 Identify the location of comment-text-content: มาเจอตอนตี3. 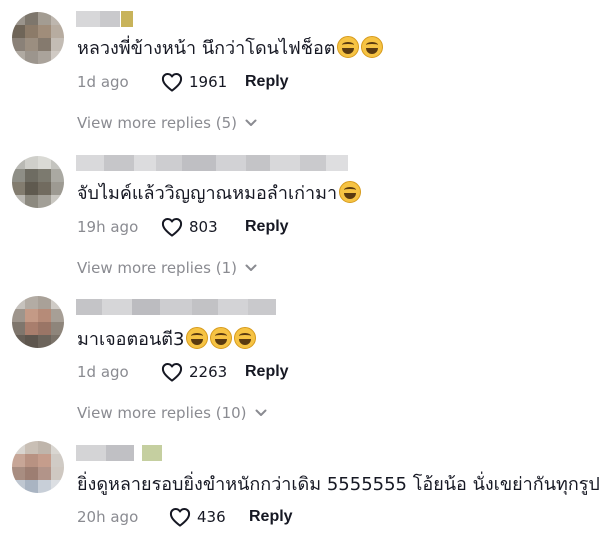
(131, 339).